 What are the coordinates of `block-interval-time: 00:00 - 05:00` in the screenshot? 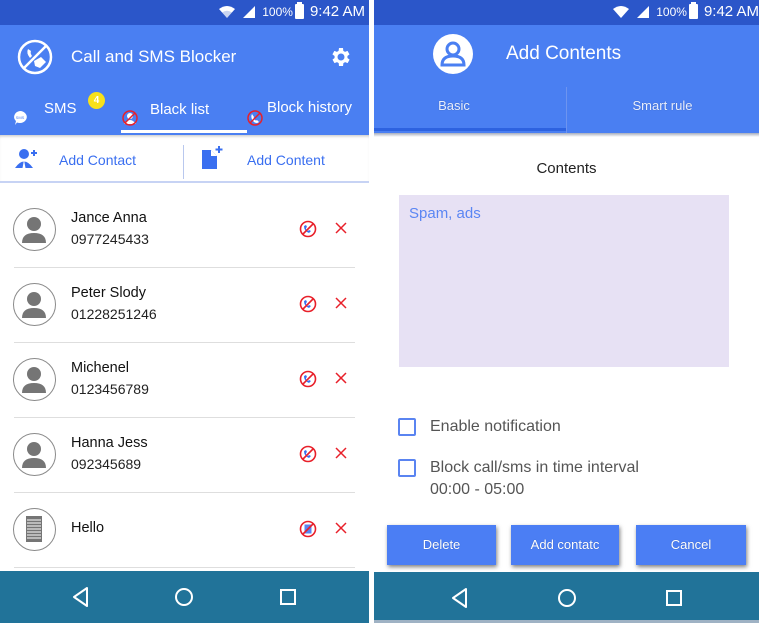 It's located at (477, 490).